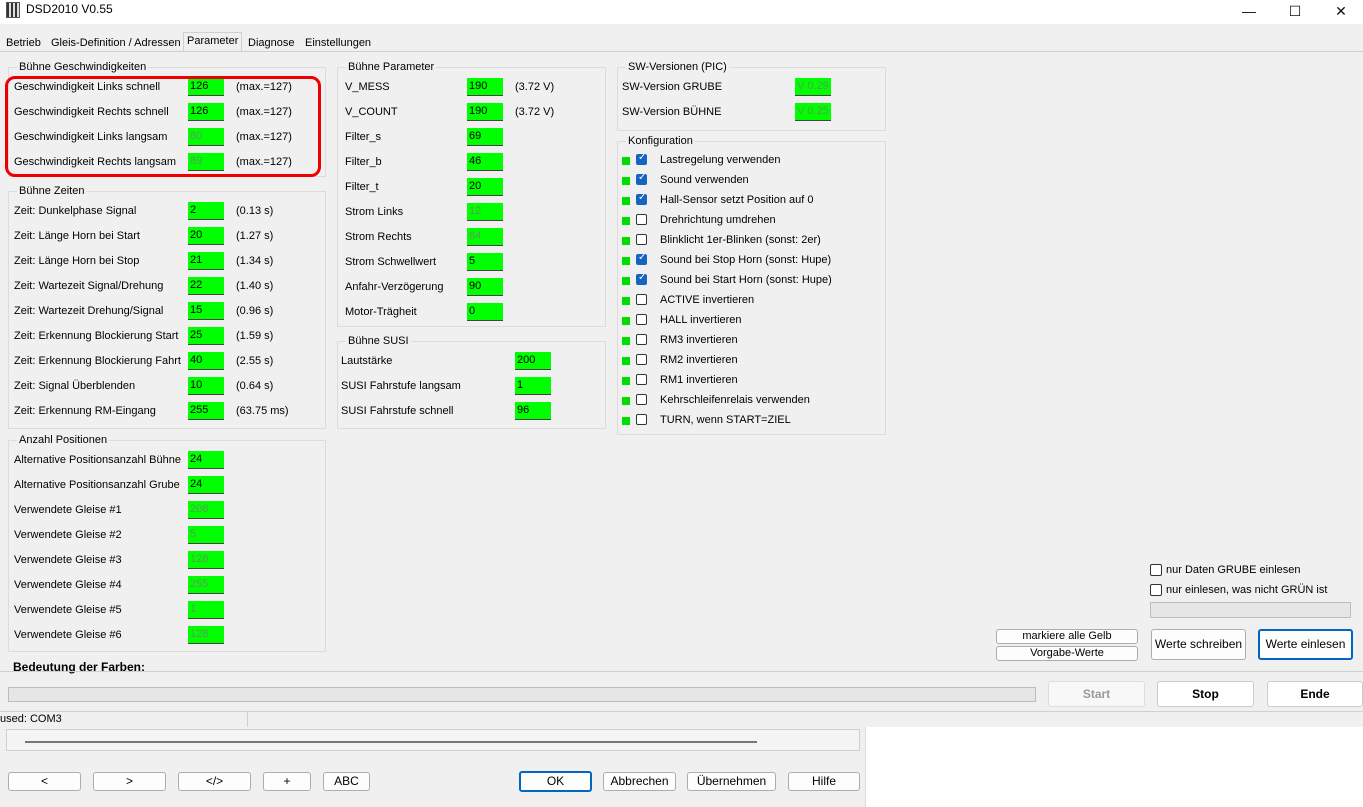  Describe the element at coordinates (533, 386) in the screenshot. I see `susi-value: 1` at that location.